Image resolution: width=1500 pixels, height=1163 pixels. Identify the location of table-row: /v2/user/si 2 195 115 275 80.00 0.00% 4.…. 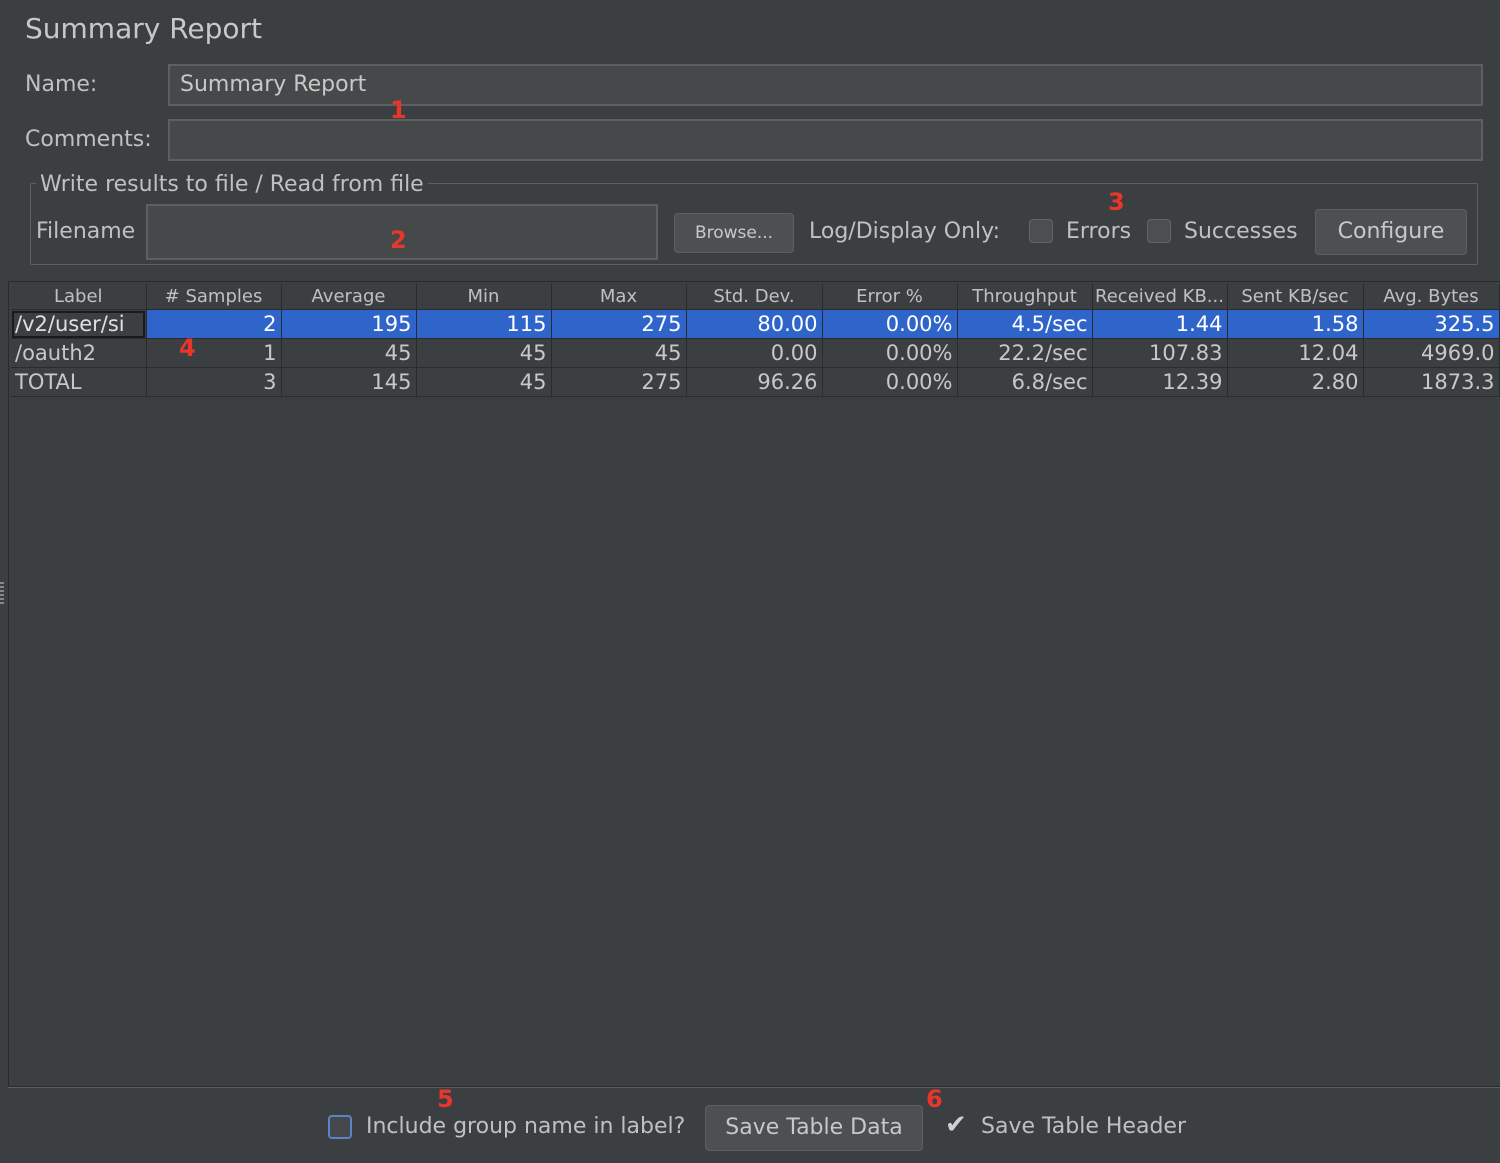
(755, 324).